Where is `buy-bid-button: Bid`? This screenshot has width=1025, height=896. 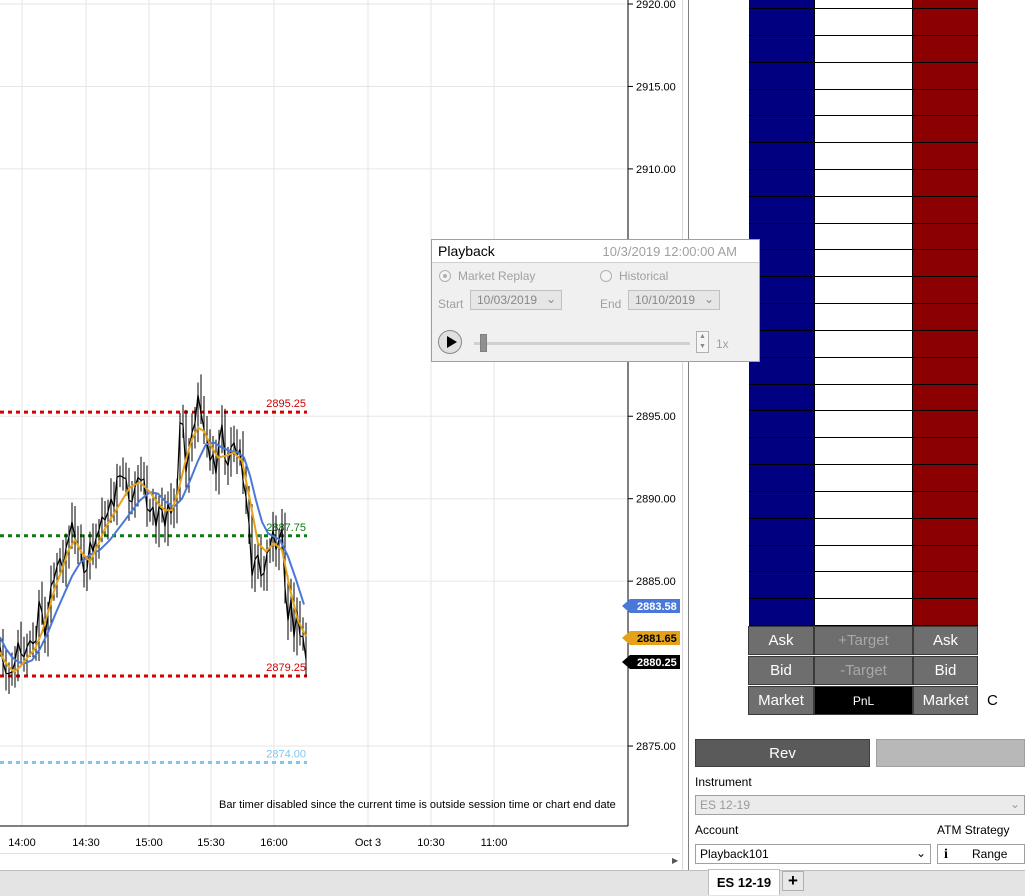
buy-bid-button: Bid is located at coordinates (781, 670).